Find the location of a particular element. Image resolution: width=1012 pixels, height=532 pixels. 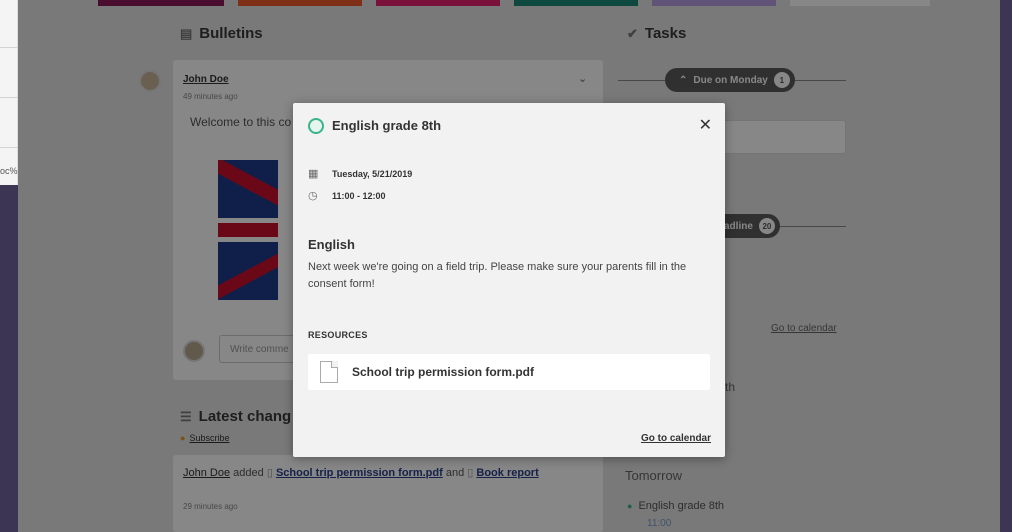

modal-date: Tuesday, 5/21/2019 is located at coordinates (372, 173).